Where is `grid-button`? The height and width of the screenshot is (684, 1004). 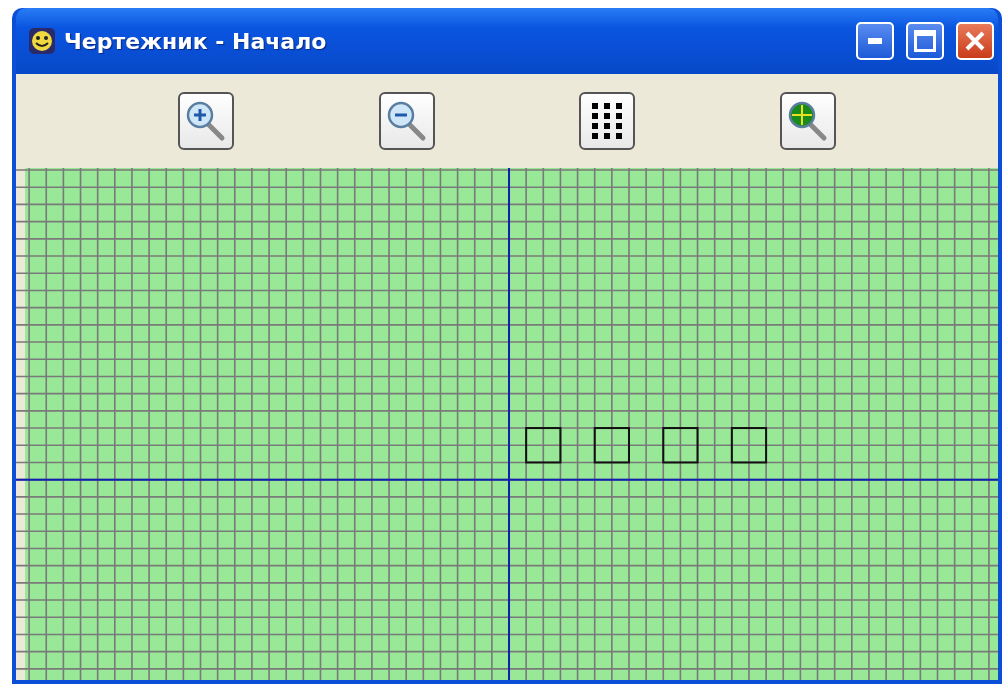 grid-button is located at coordinates (607, 121).